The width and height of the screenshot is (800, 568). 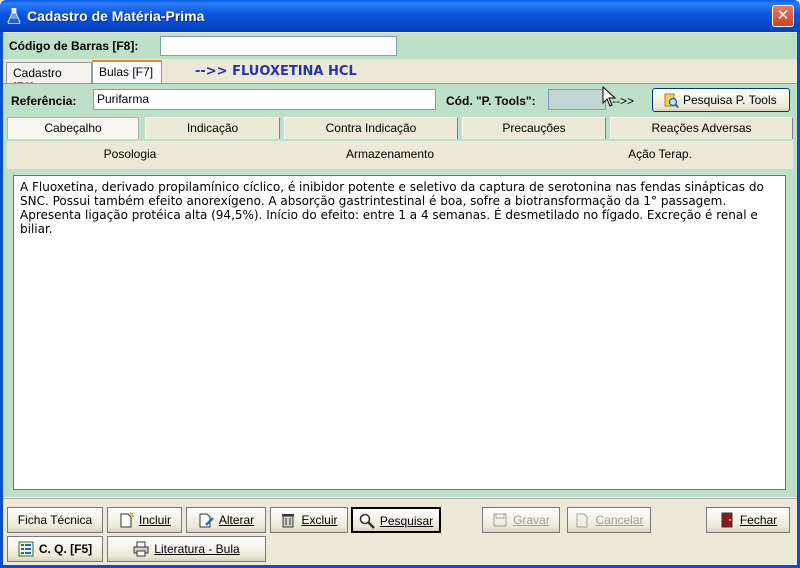 What do you see at coordinates (236, 520) in the screenshot?
I see `alterar-label: Alterar` at bounding box center [236, 520].